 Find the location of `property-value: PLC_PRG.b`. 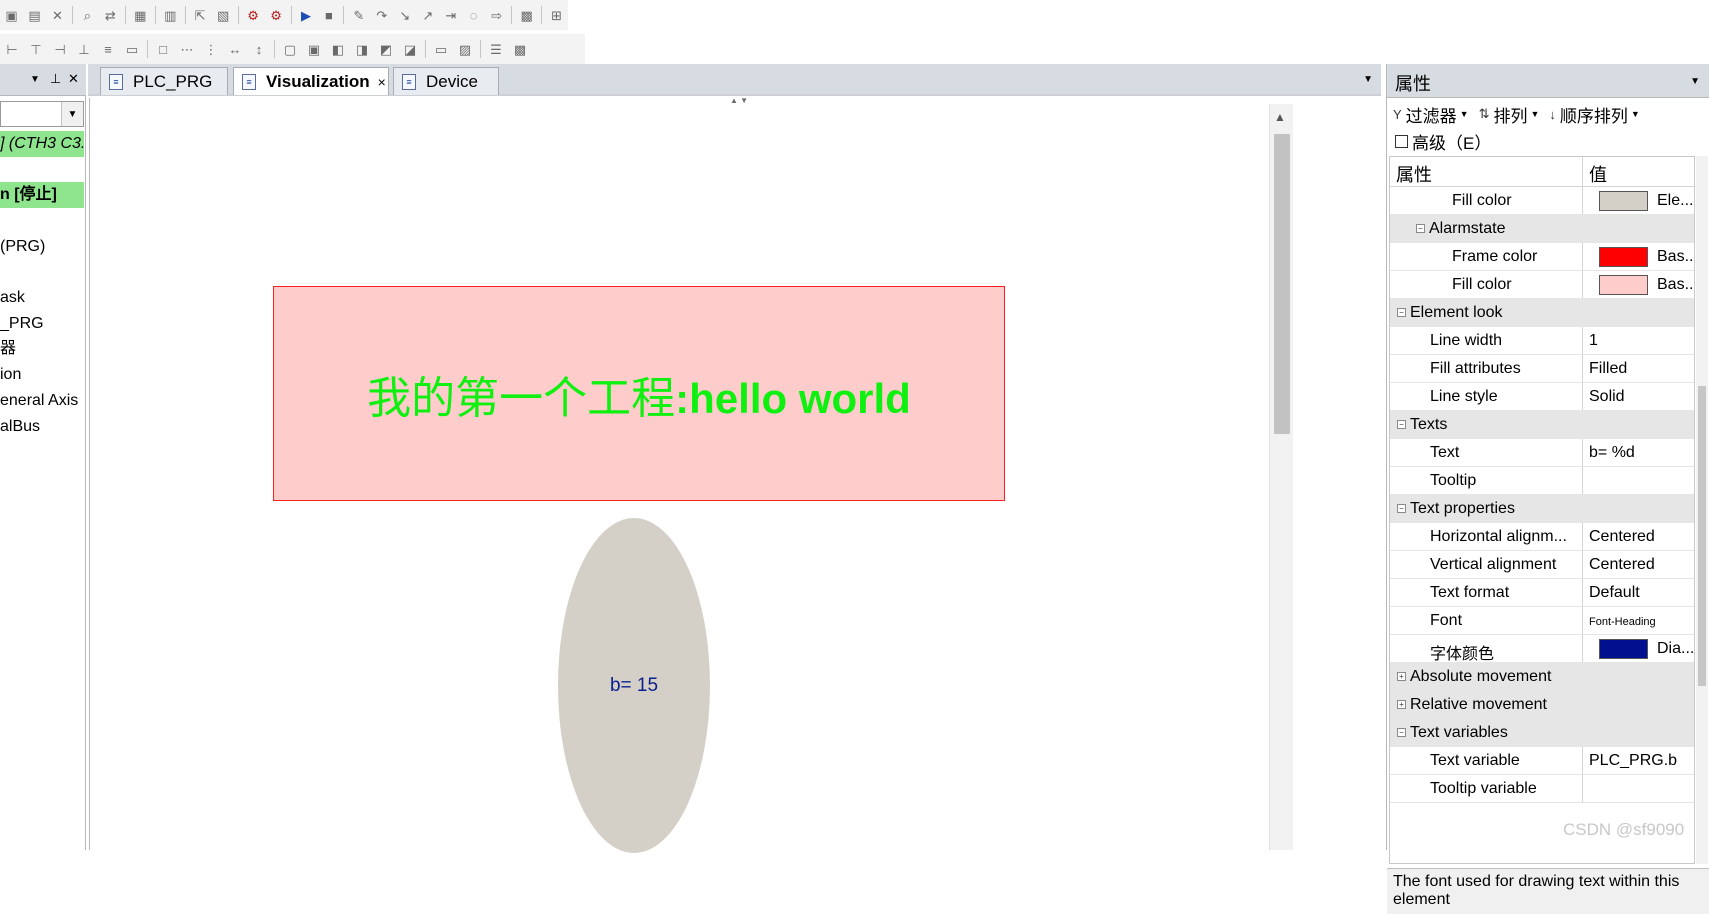

property-value: PLC_PRG.b is located at coordinates (1633, 761).